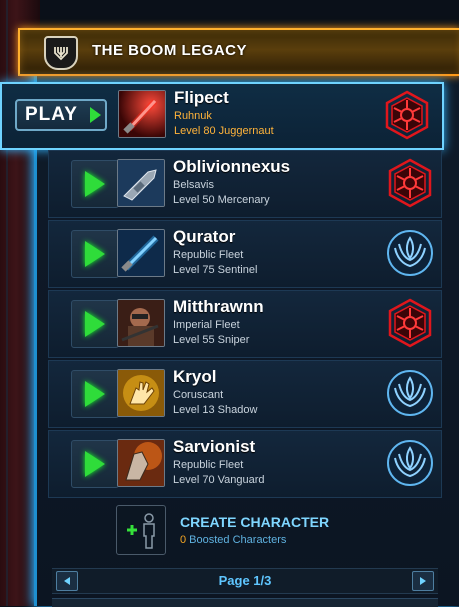  I want to click on character-location: Ruhnuk, so click(193, 116).